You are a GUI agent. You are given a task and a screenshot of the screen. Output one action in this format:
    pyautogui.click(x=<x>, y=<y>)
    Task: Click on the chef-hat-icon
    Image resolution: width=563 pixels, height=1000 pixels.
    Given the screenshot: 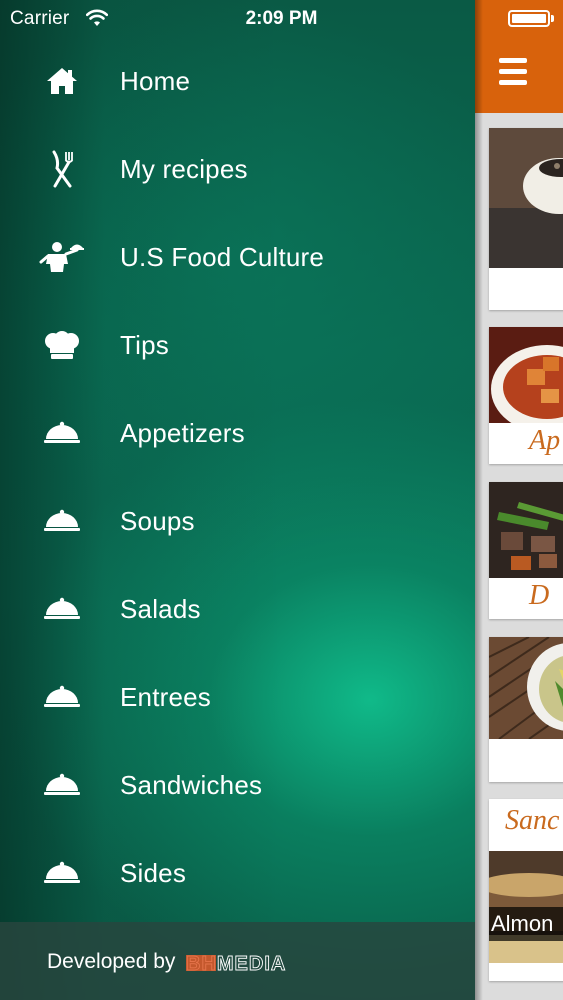 What is the action you would take?
    pyautogui.click(x=62, y=345)
    